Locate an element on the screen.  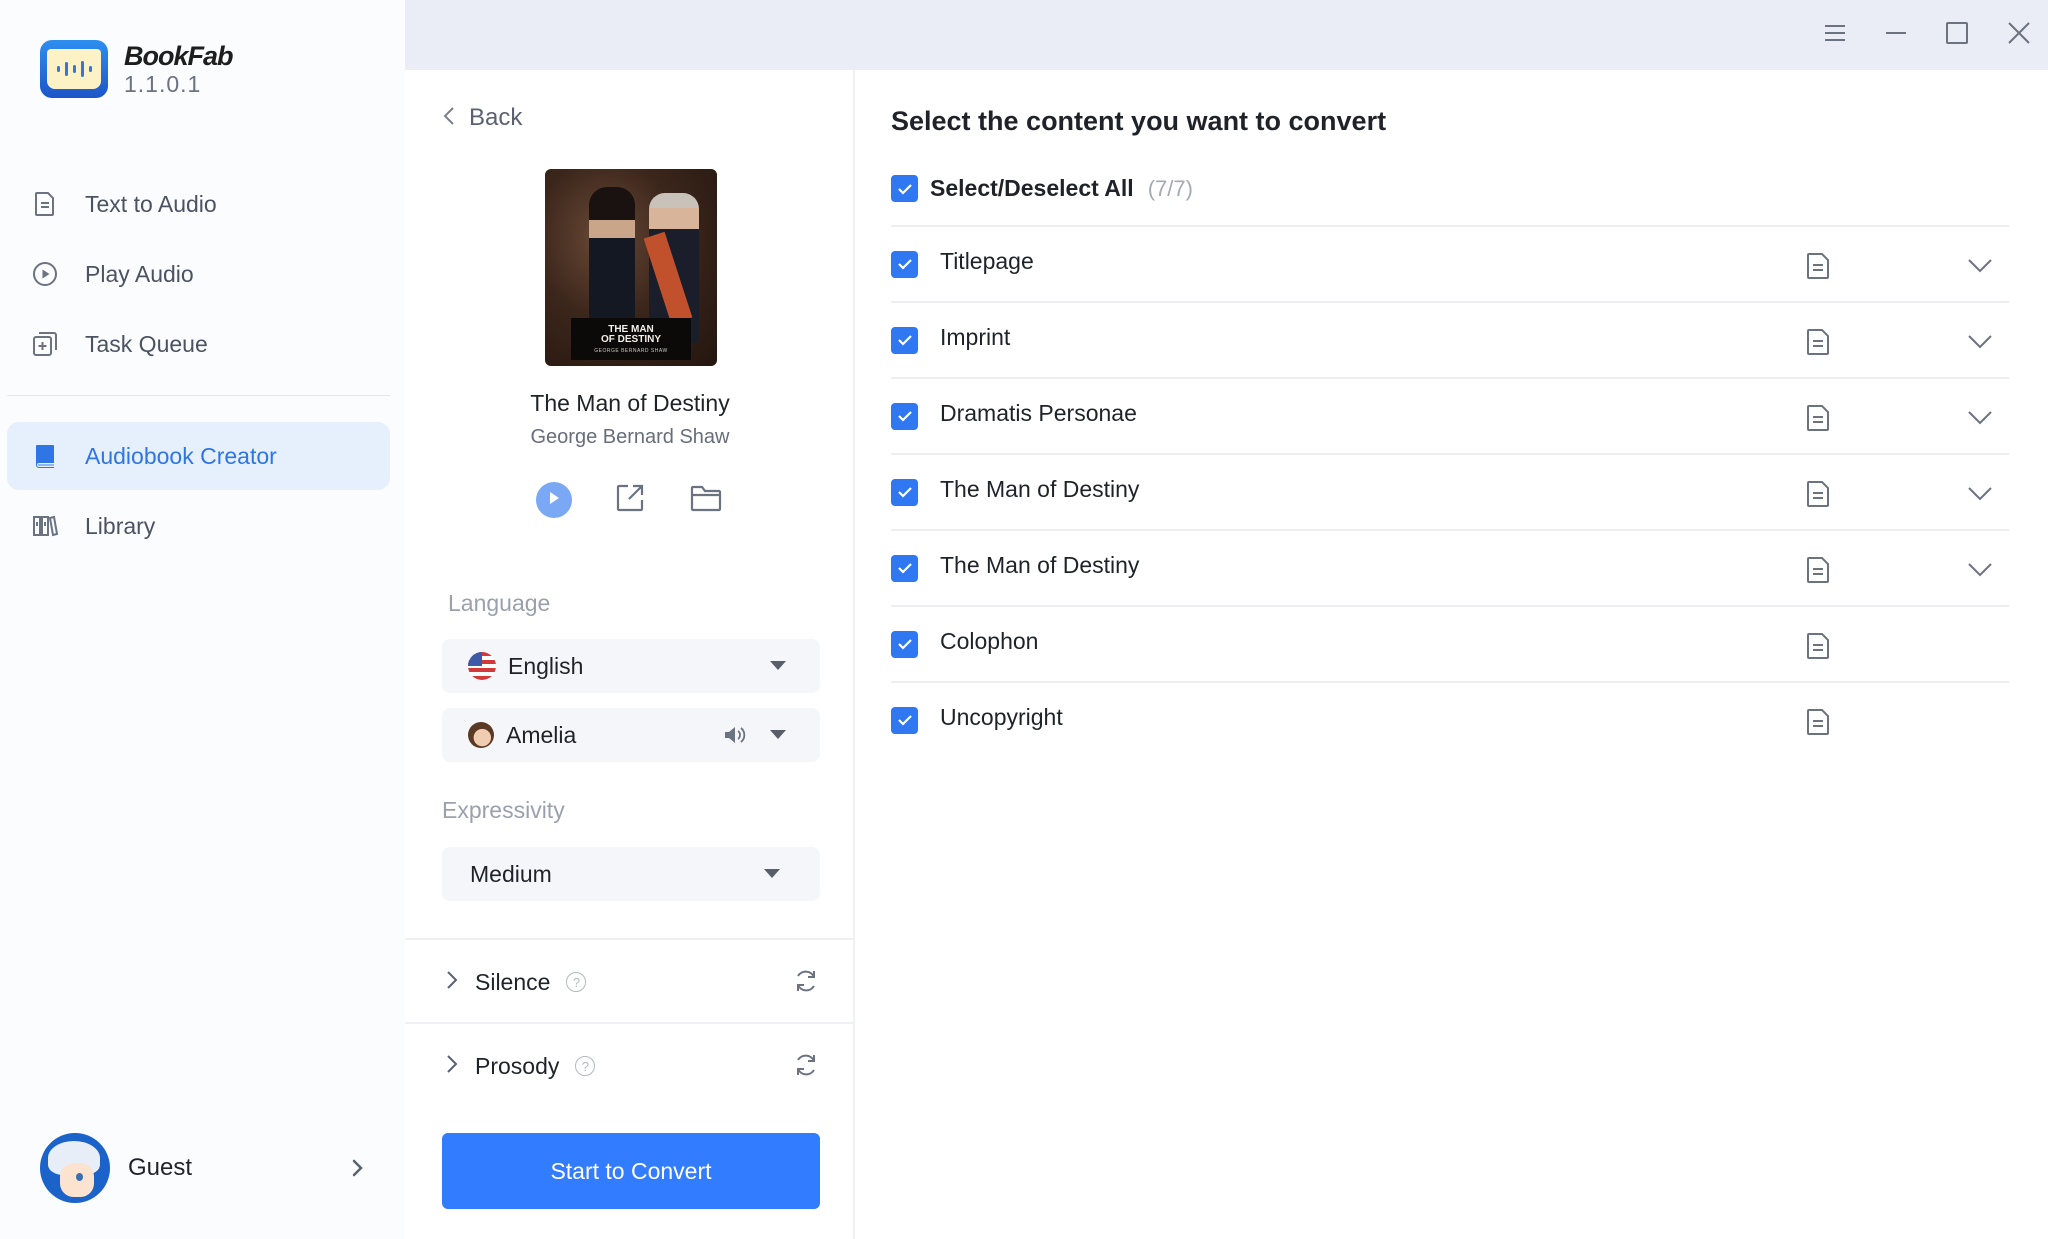
select-all-row: Select/Deselect All (7/7) is located at coordinates (1042, 188).